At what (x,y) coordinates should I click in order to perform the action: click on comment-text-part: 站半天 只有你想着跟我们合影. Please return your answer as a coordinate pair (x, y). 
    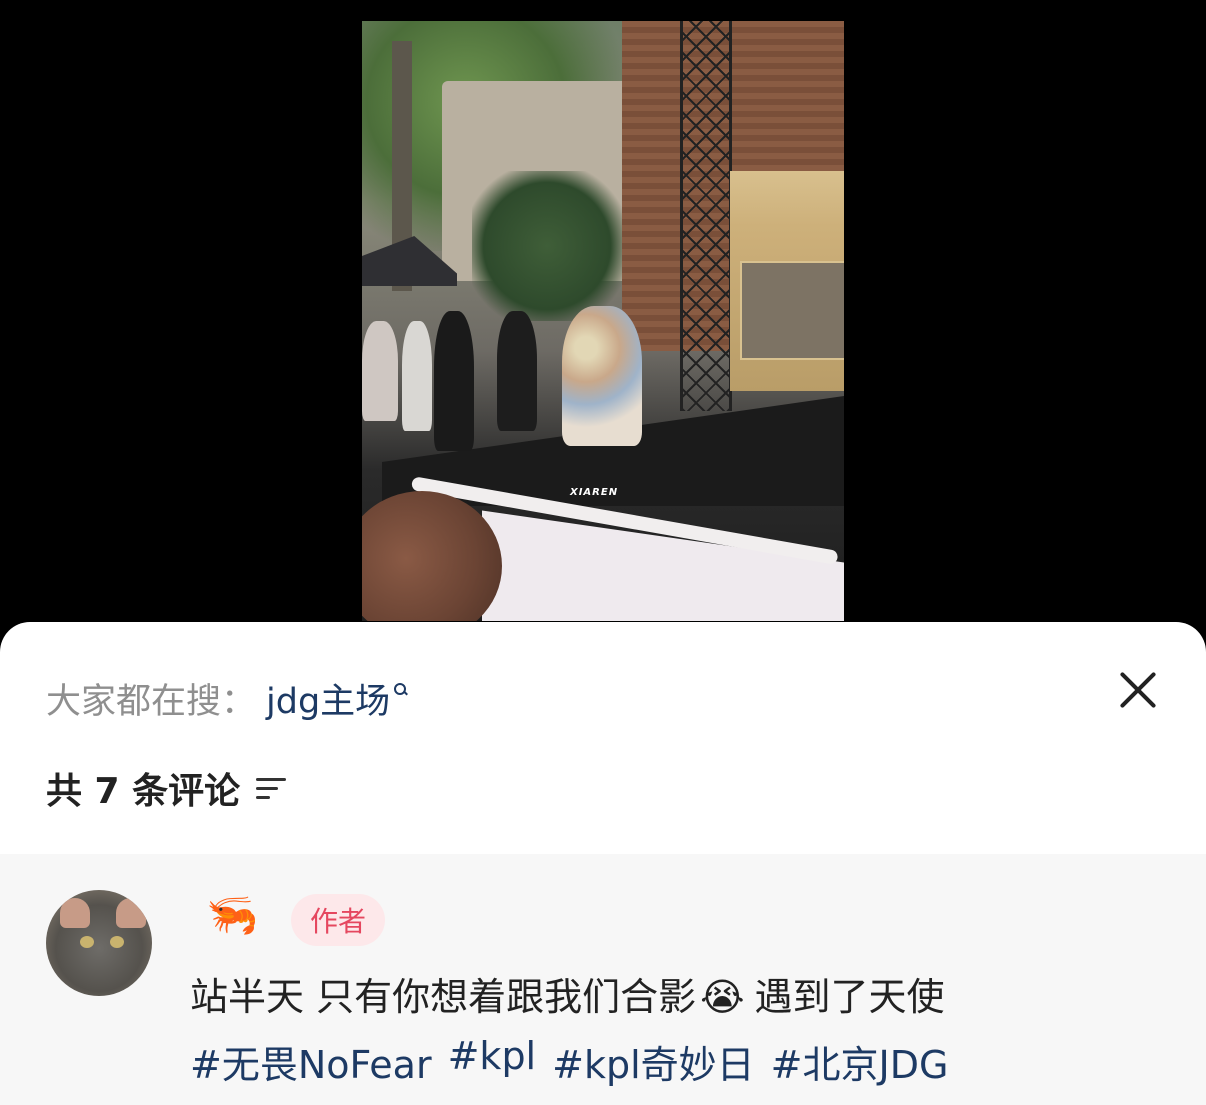
    Looking at the image, I should click on (443, 997).